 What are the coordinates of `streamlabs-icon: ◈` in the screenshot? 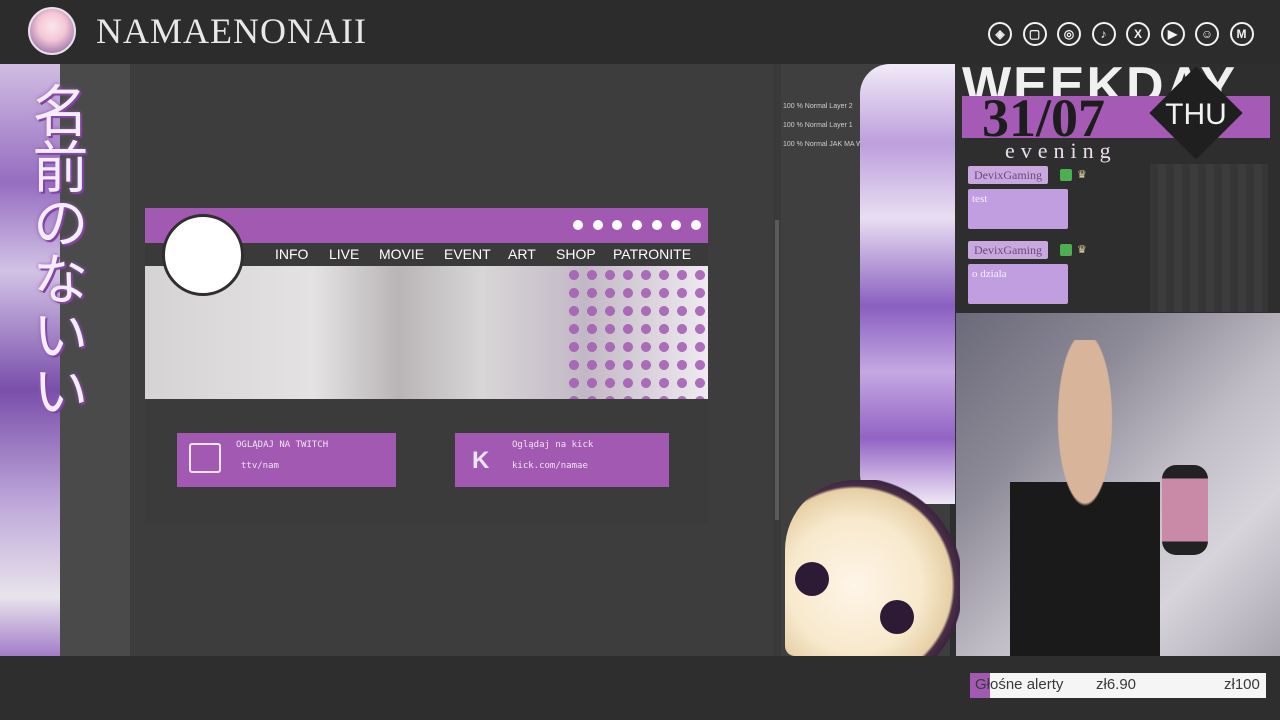 It's located at (1000, 34).